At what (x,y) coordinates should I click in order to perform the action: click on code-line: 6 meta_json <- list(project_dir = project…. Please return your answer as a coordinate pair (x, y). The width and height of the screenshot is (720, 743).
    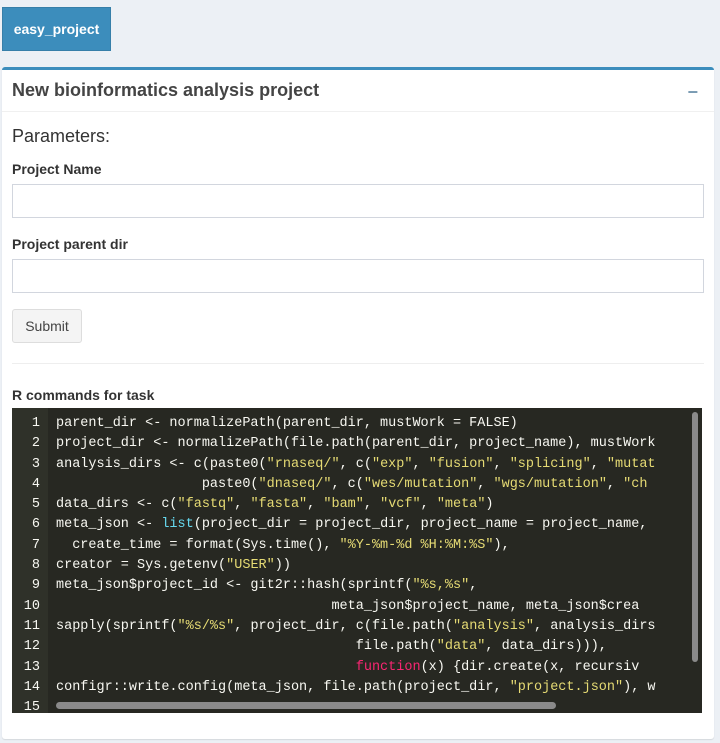
    Looking at the image, I should click on (334, 525).